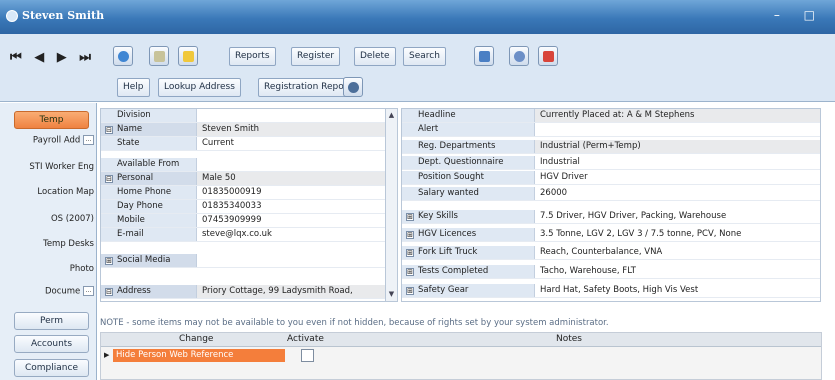 This screenshot has height=380, width=835. Describe the element at coordinates (196, 339) in the screenshot. I see `column-header-change: Change` at that location.